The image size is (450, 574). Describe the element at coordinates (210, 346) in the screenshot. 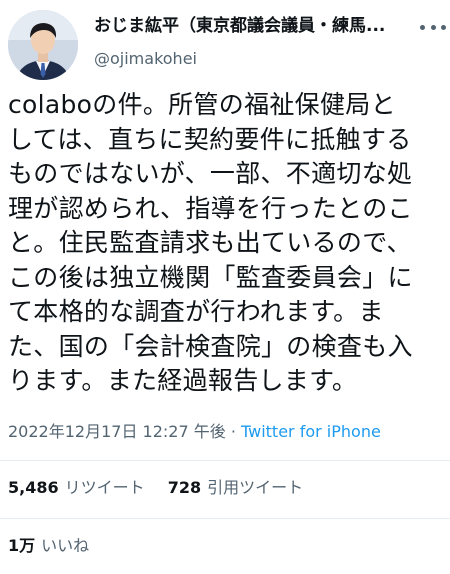

I see `tweet-line: た、国の「会計検査院」の検査も入` at that location.